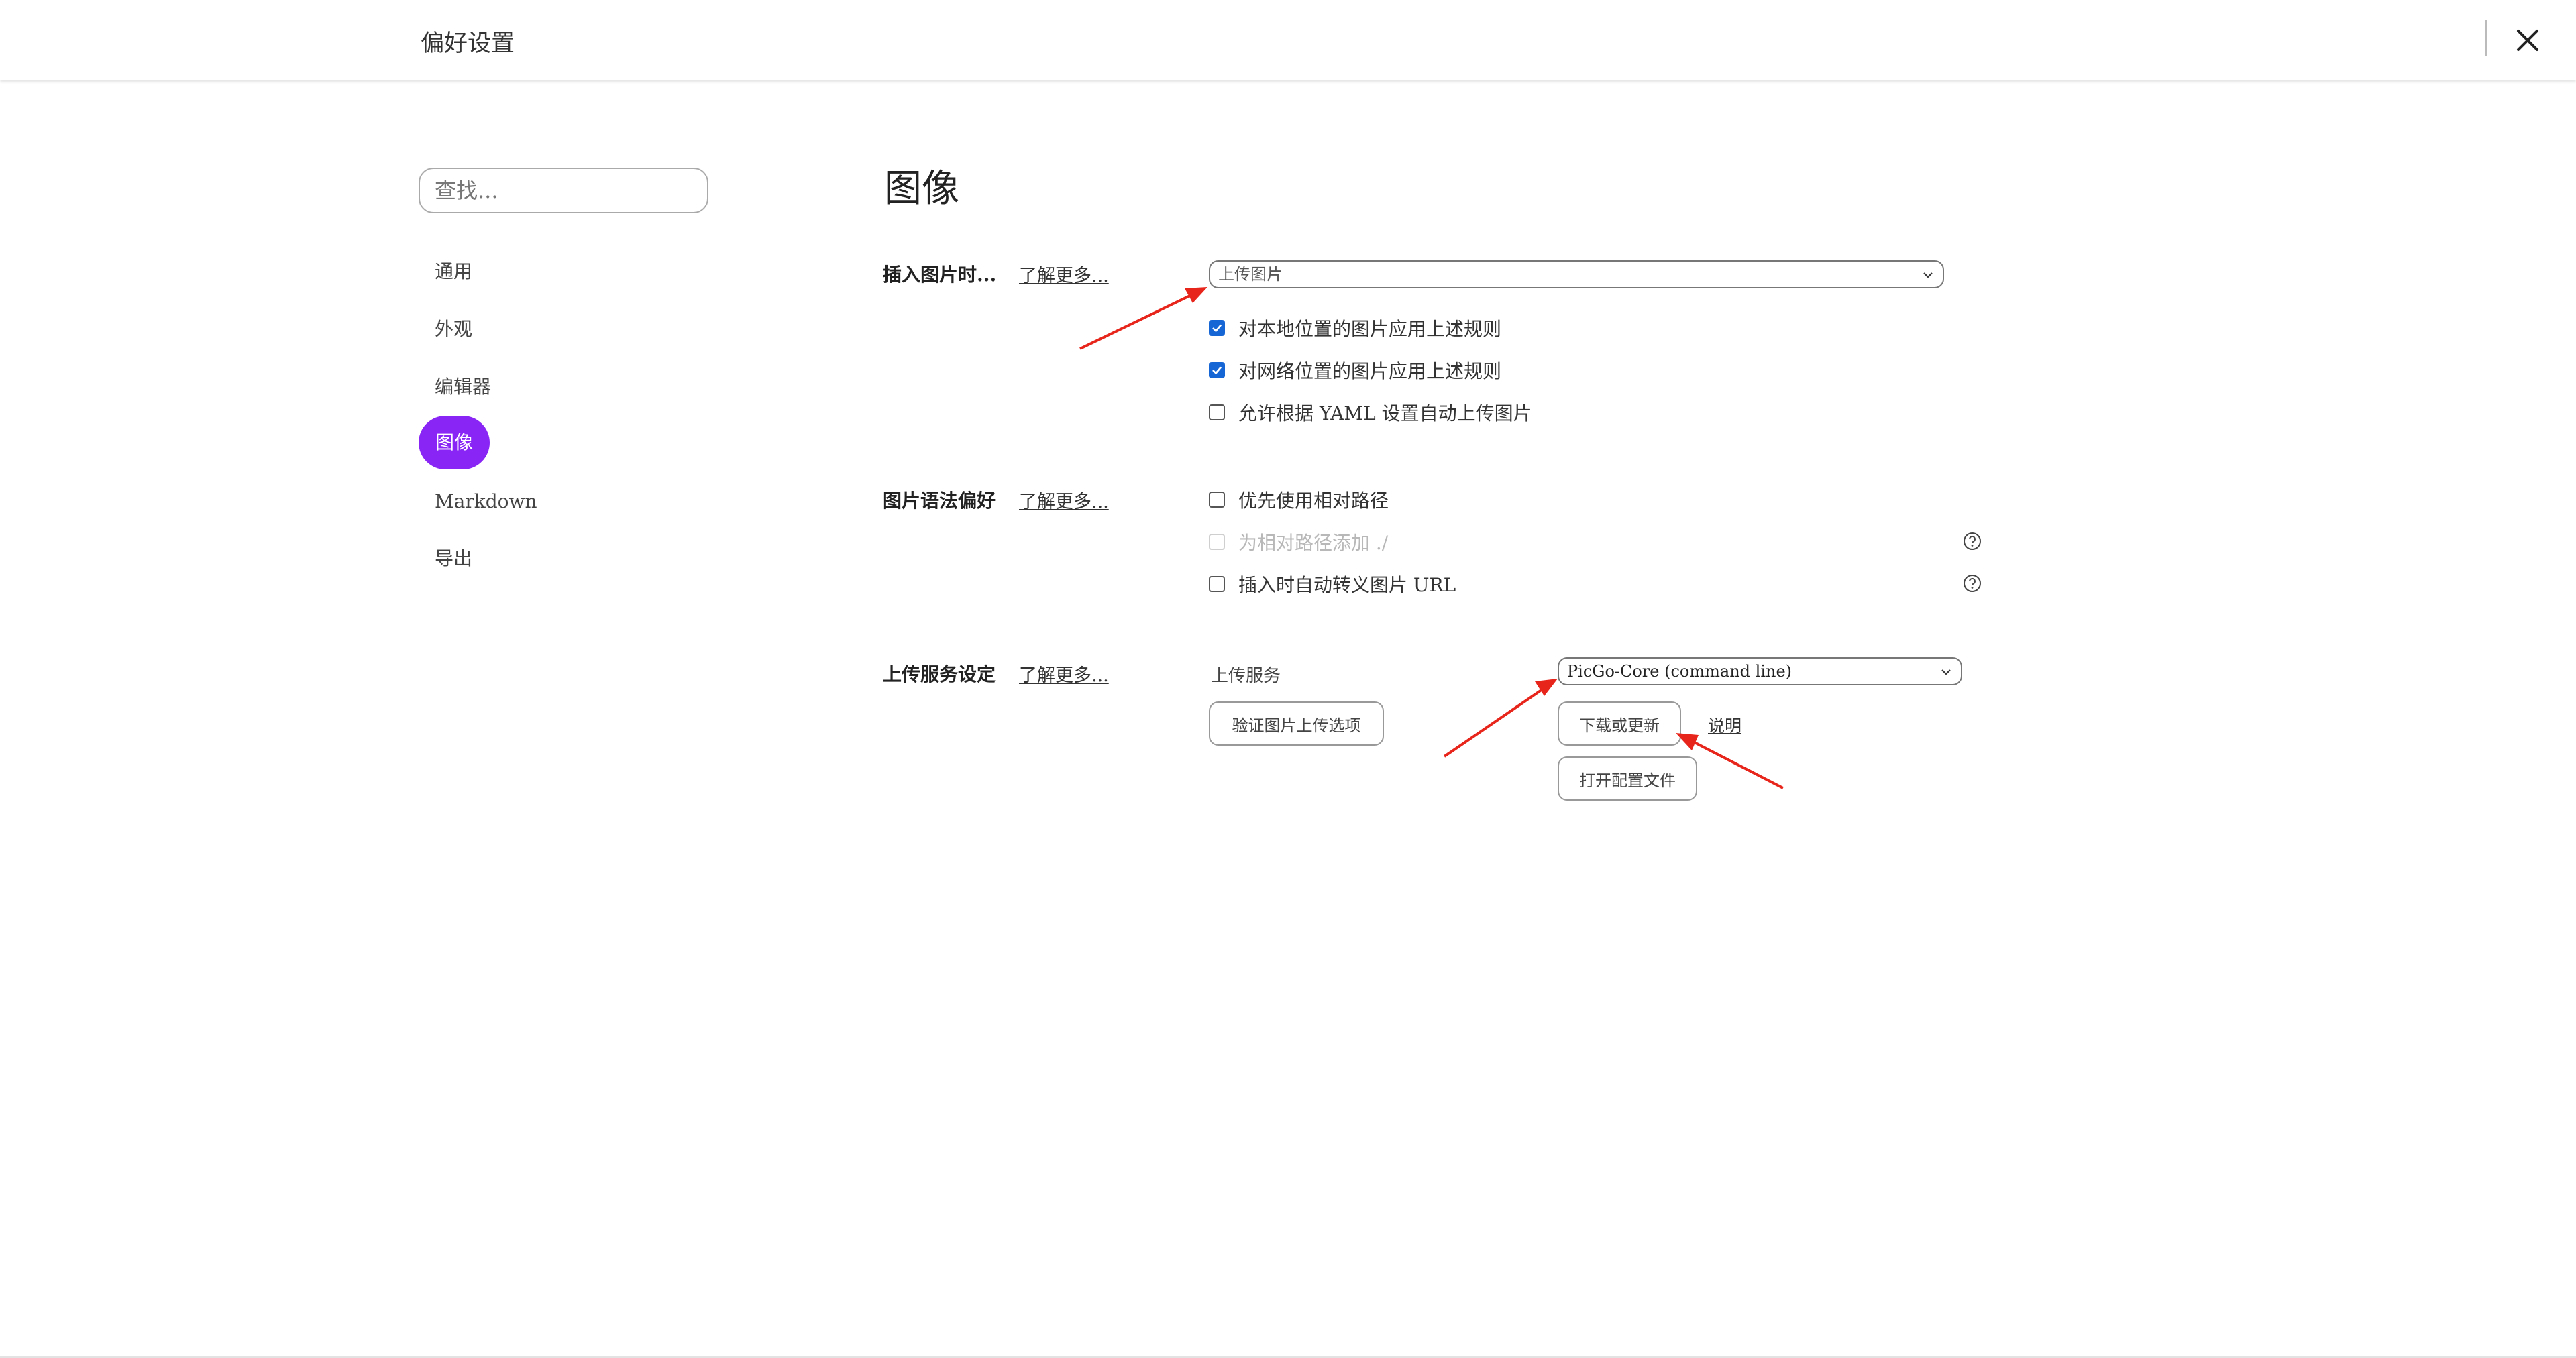 The height and width of the screenshot is (1358, 2576). Describe the element at coordinates (1431, 538) in the screenshot. I see `annotation-arrows` at that location.